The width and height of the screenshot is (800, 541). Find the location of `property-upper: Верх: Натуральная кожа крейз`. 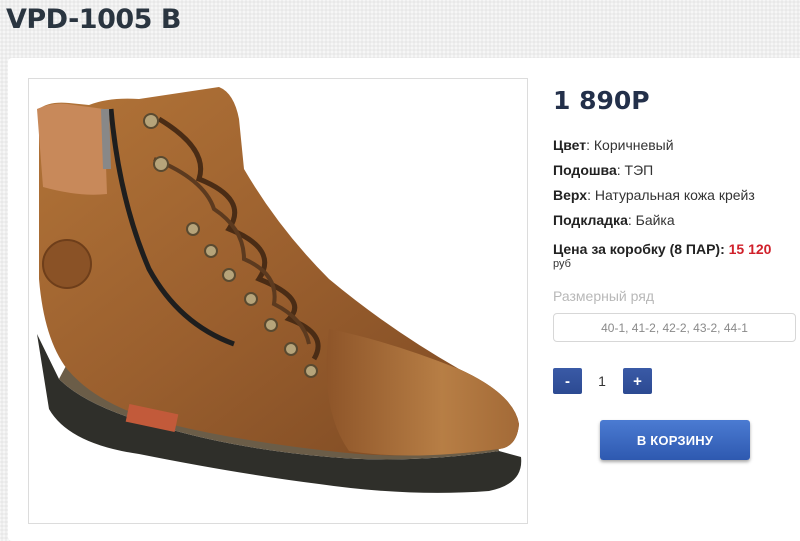

property-upper: Верх: Натуральная кожа крейз is located at coordinates (654, 195).